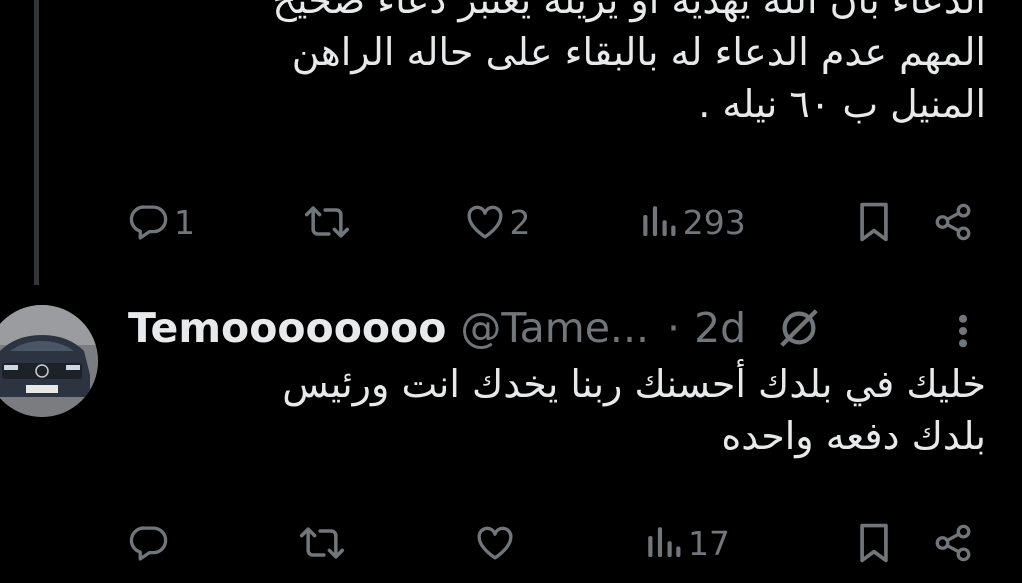 This screenshot has height=583, width=1022. Describe the element at coordinates (709, 543) in the screenshot. I see `view-count: 17` at that location.